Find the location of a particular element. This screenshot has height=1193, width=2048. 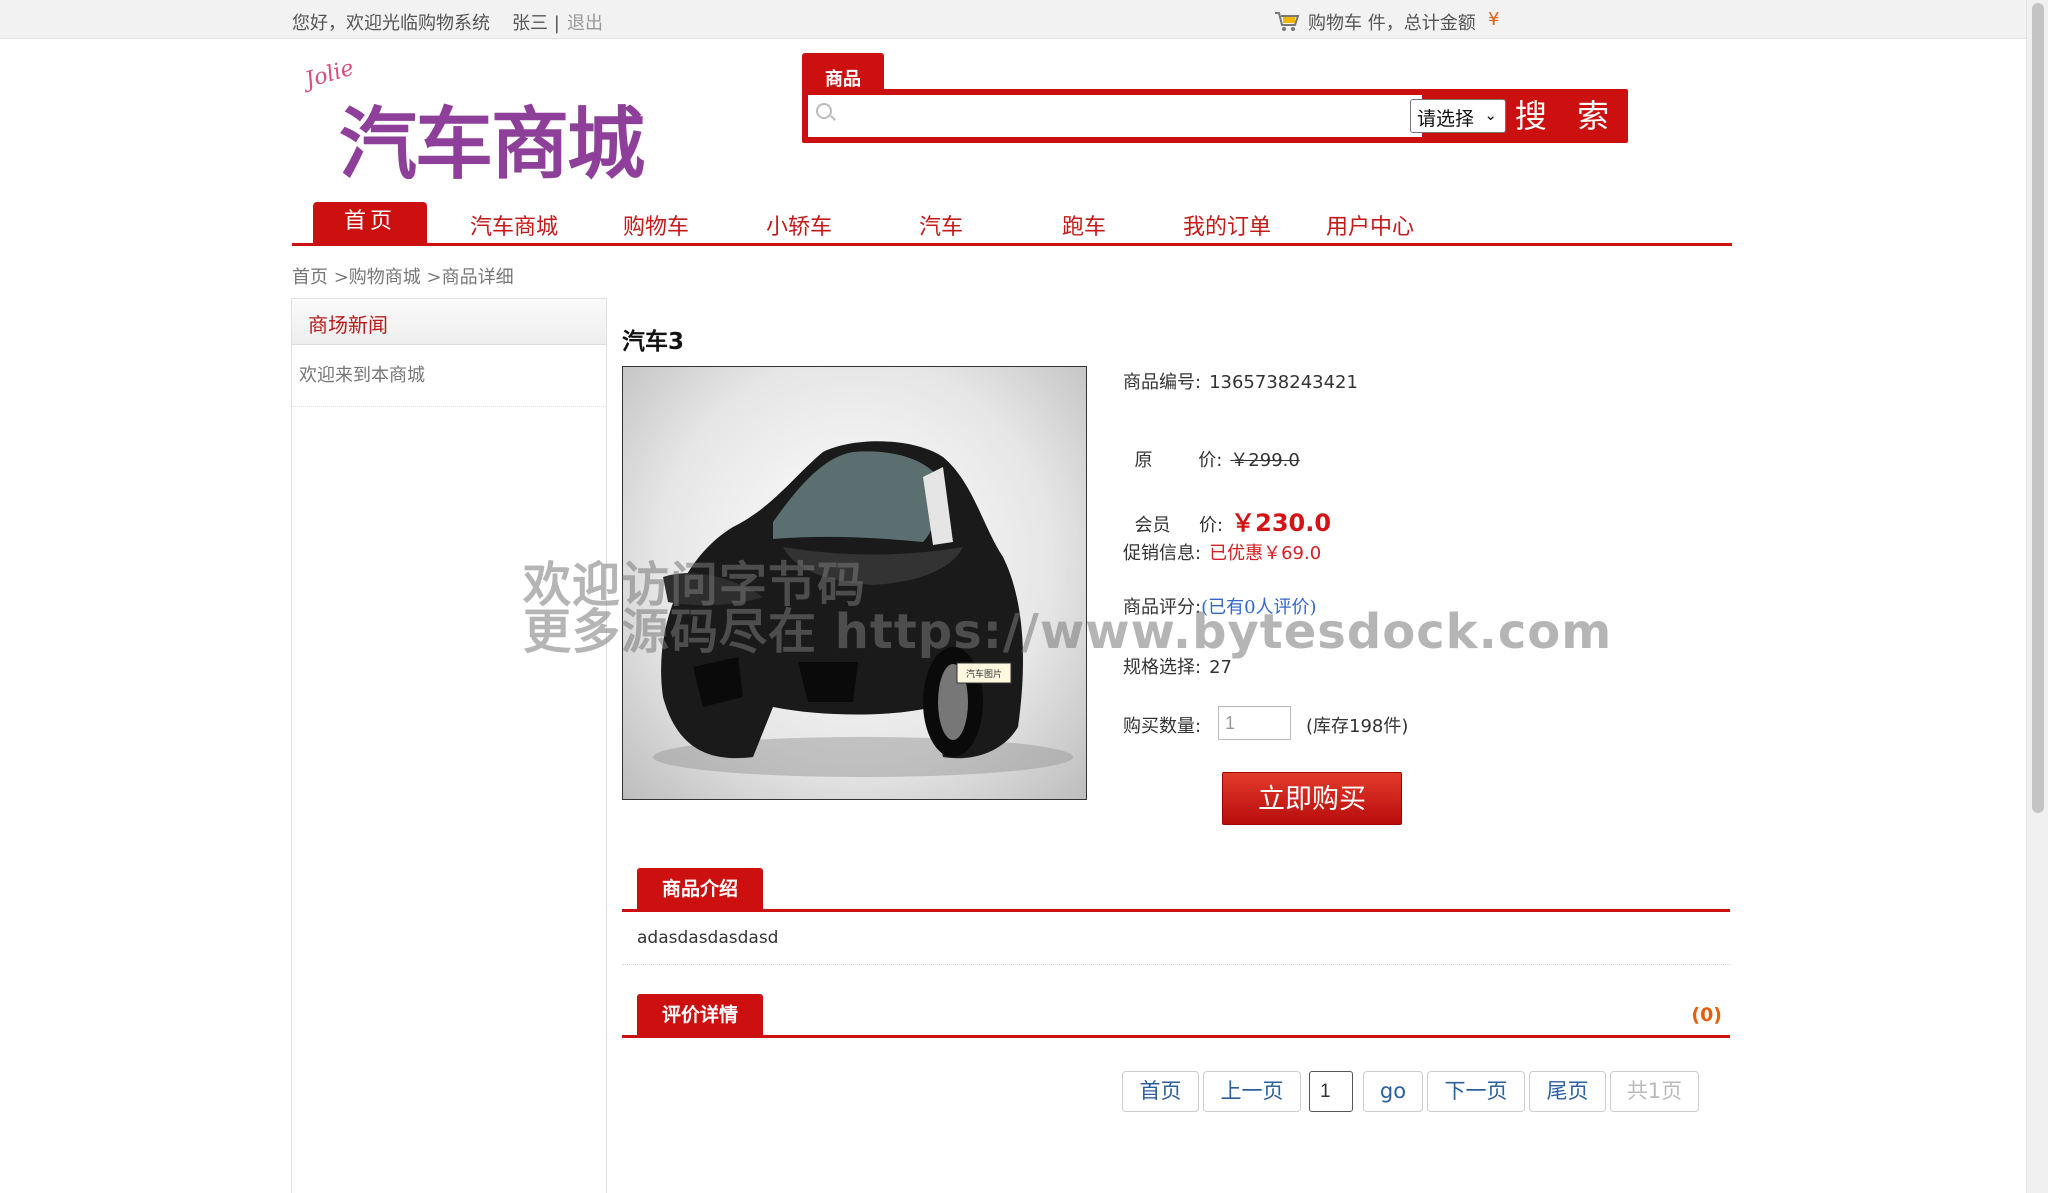

pagination-go-button: go is located at coordinates (1393, 1091).